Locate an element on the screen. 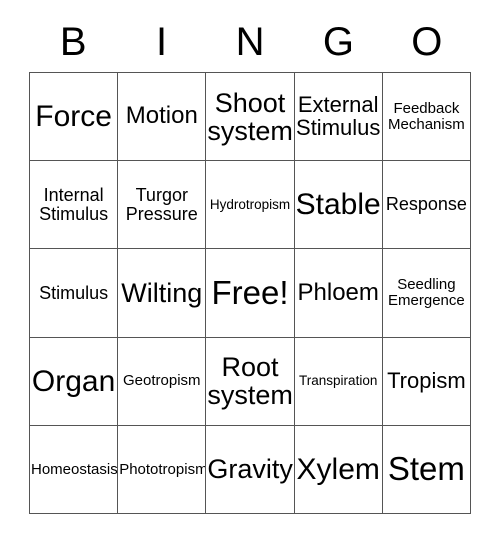 This screenshot has height=544, width=500. bingo-cell-label: Transpiration is located at coordinates (338, 381).